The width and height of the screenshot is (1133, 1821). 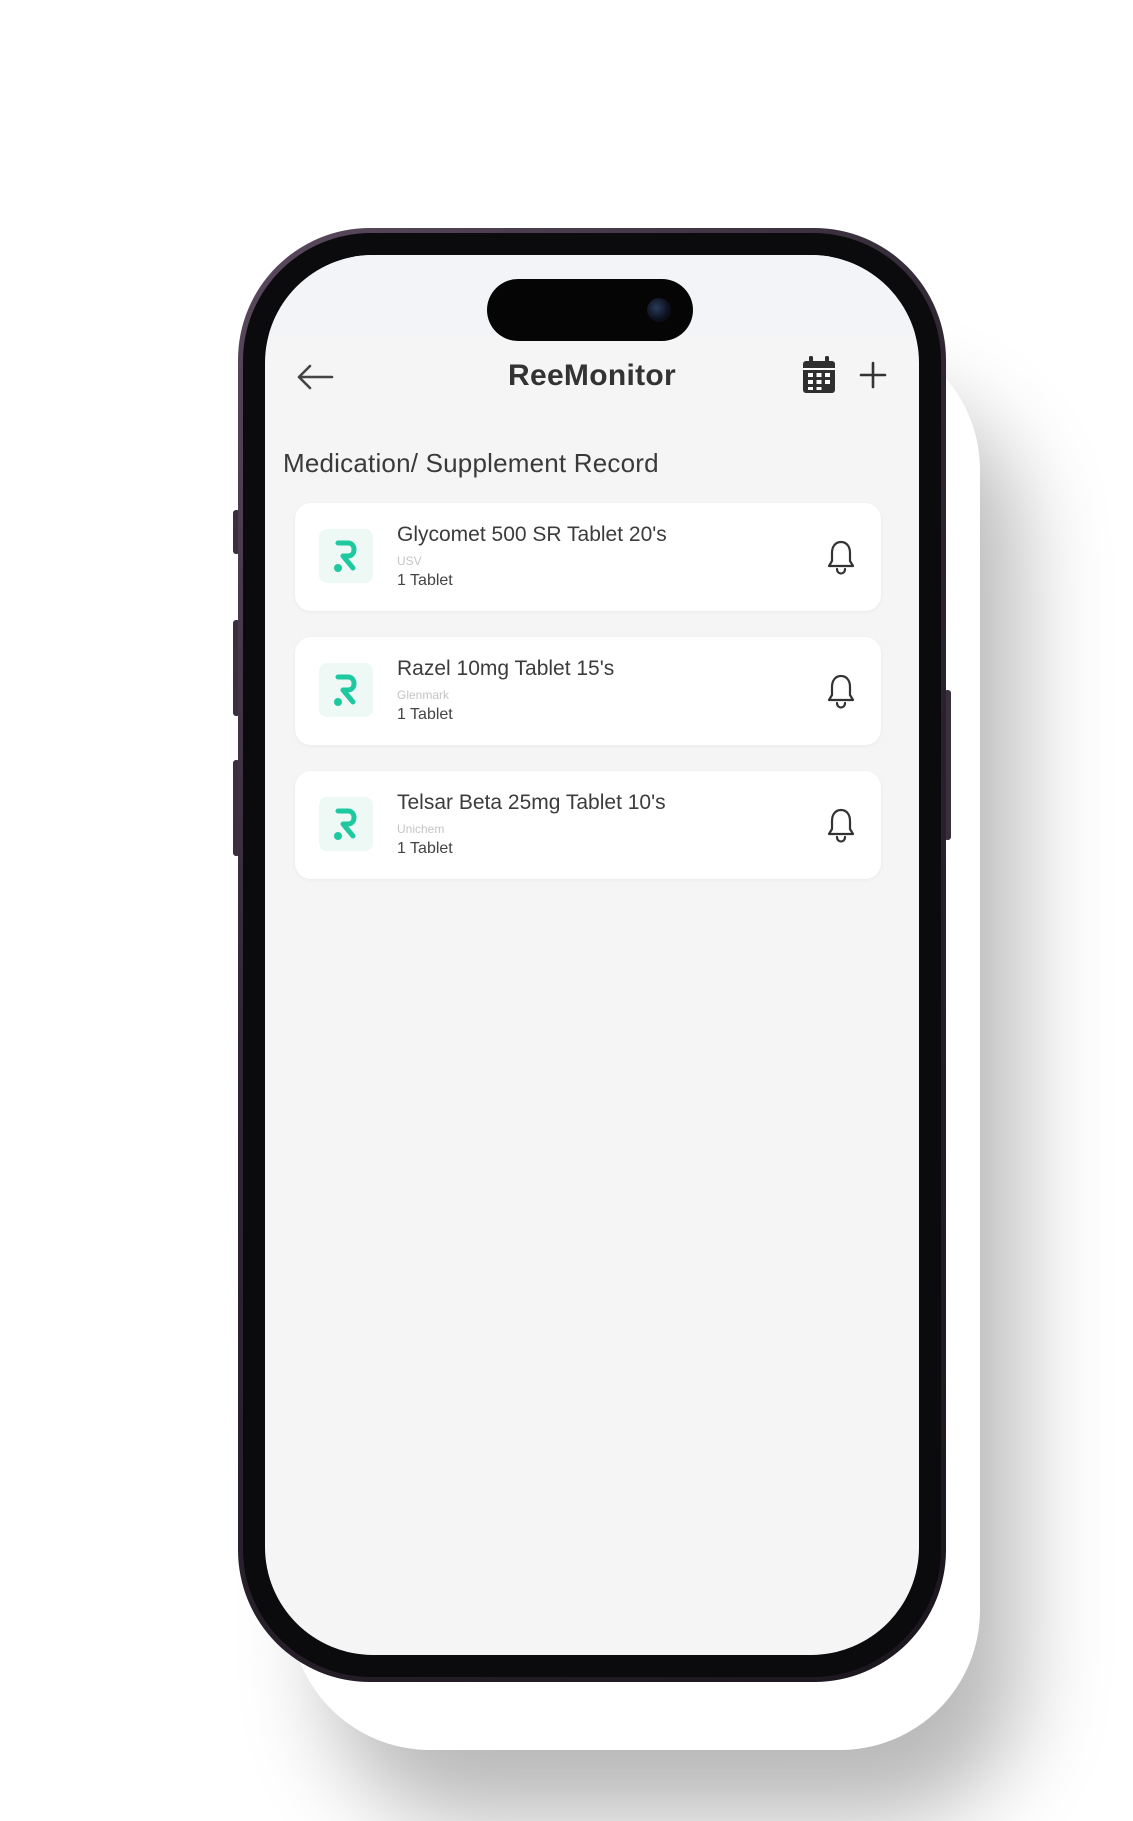 I want to click on calendar-icon, so click(x=819, y=374).